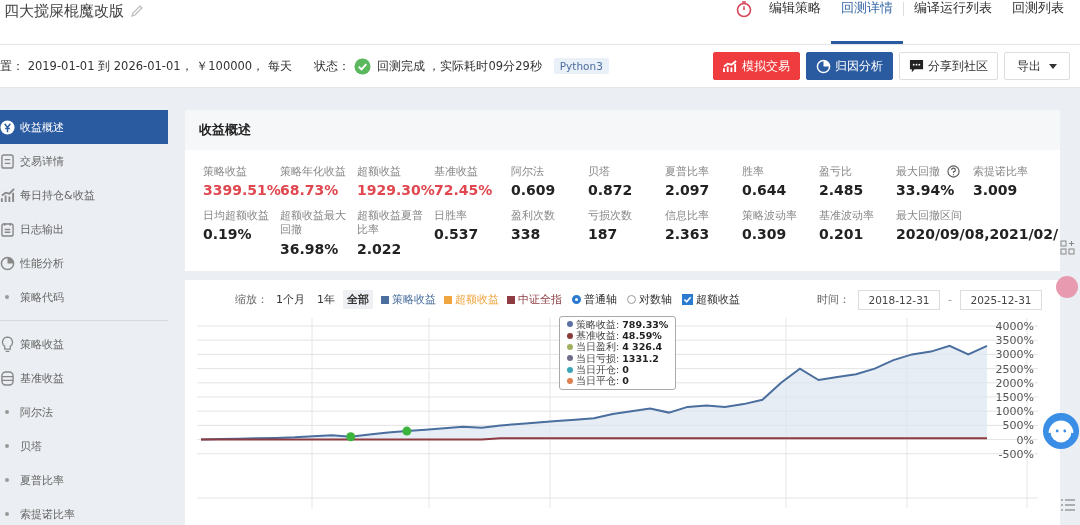 This screenshot has height=525, width=1080. I want to click on axis-tick-label: 3500%, so click(1014, 340).